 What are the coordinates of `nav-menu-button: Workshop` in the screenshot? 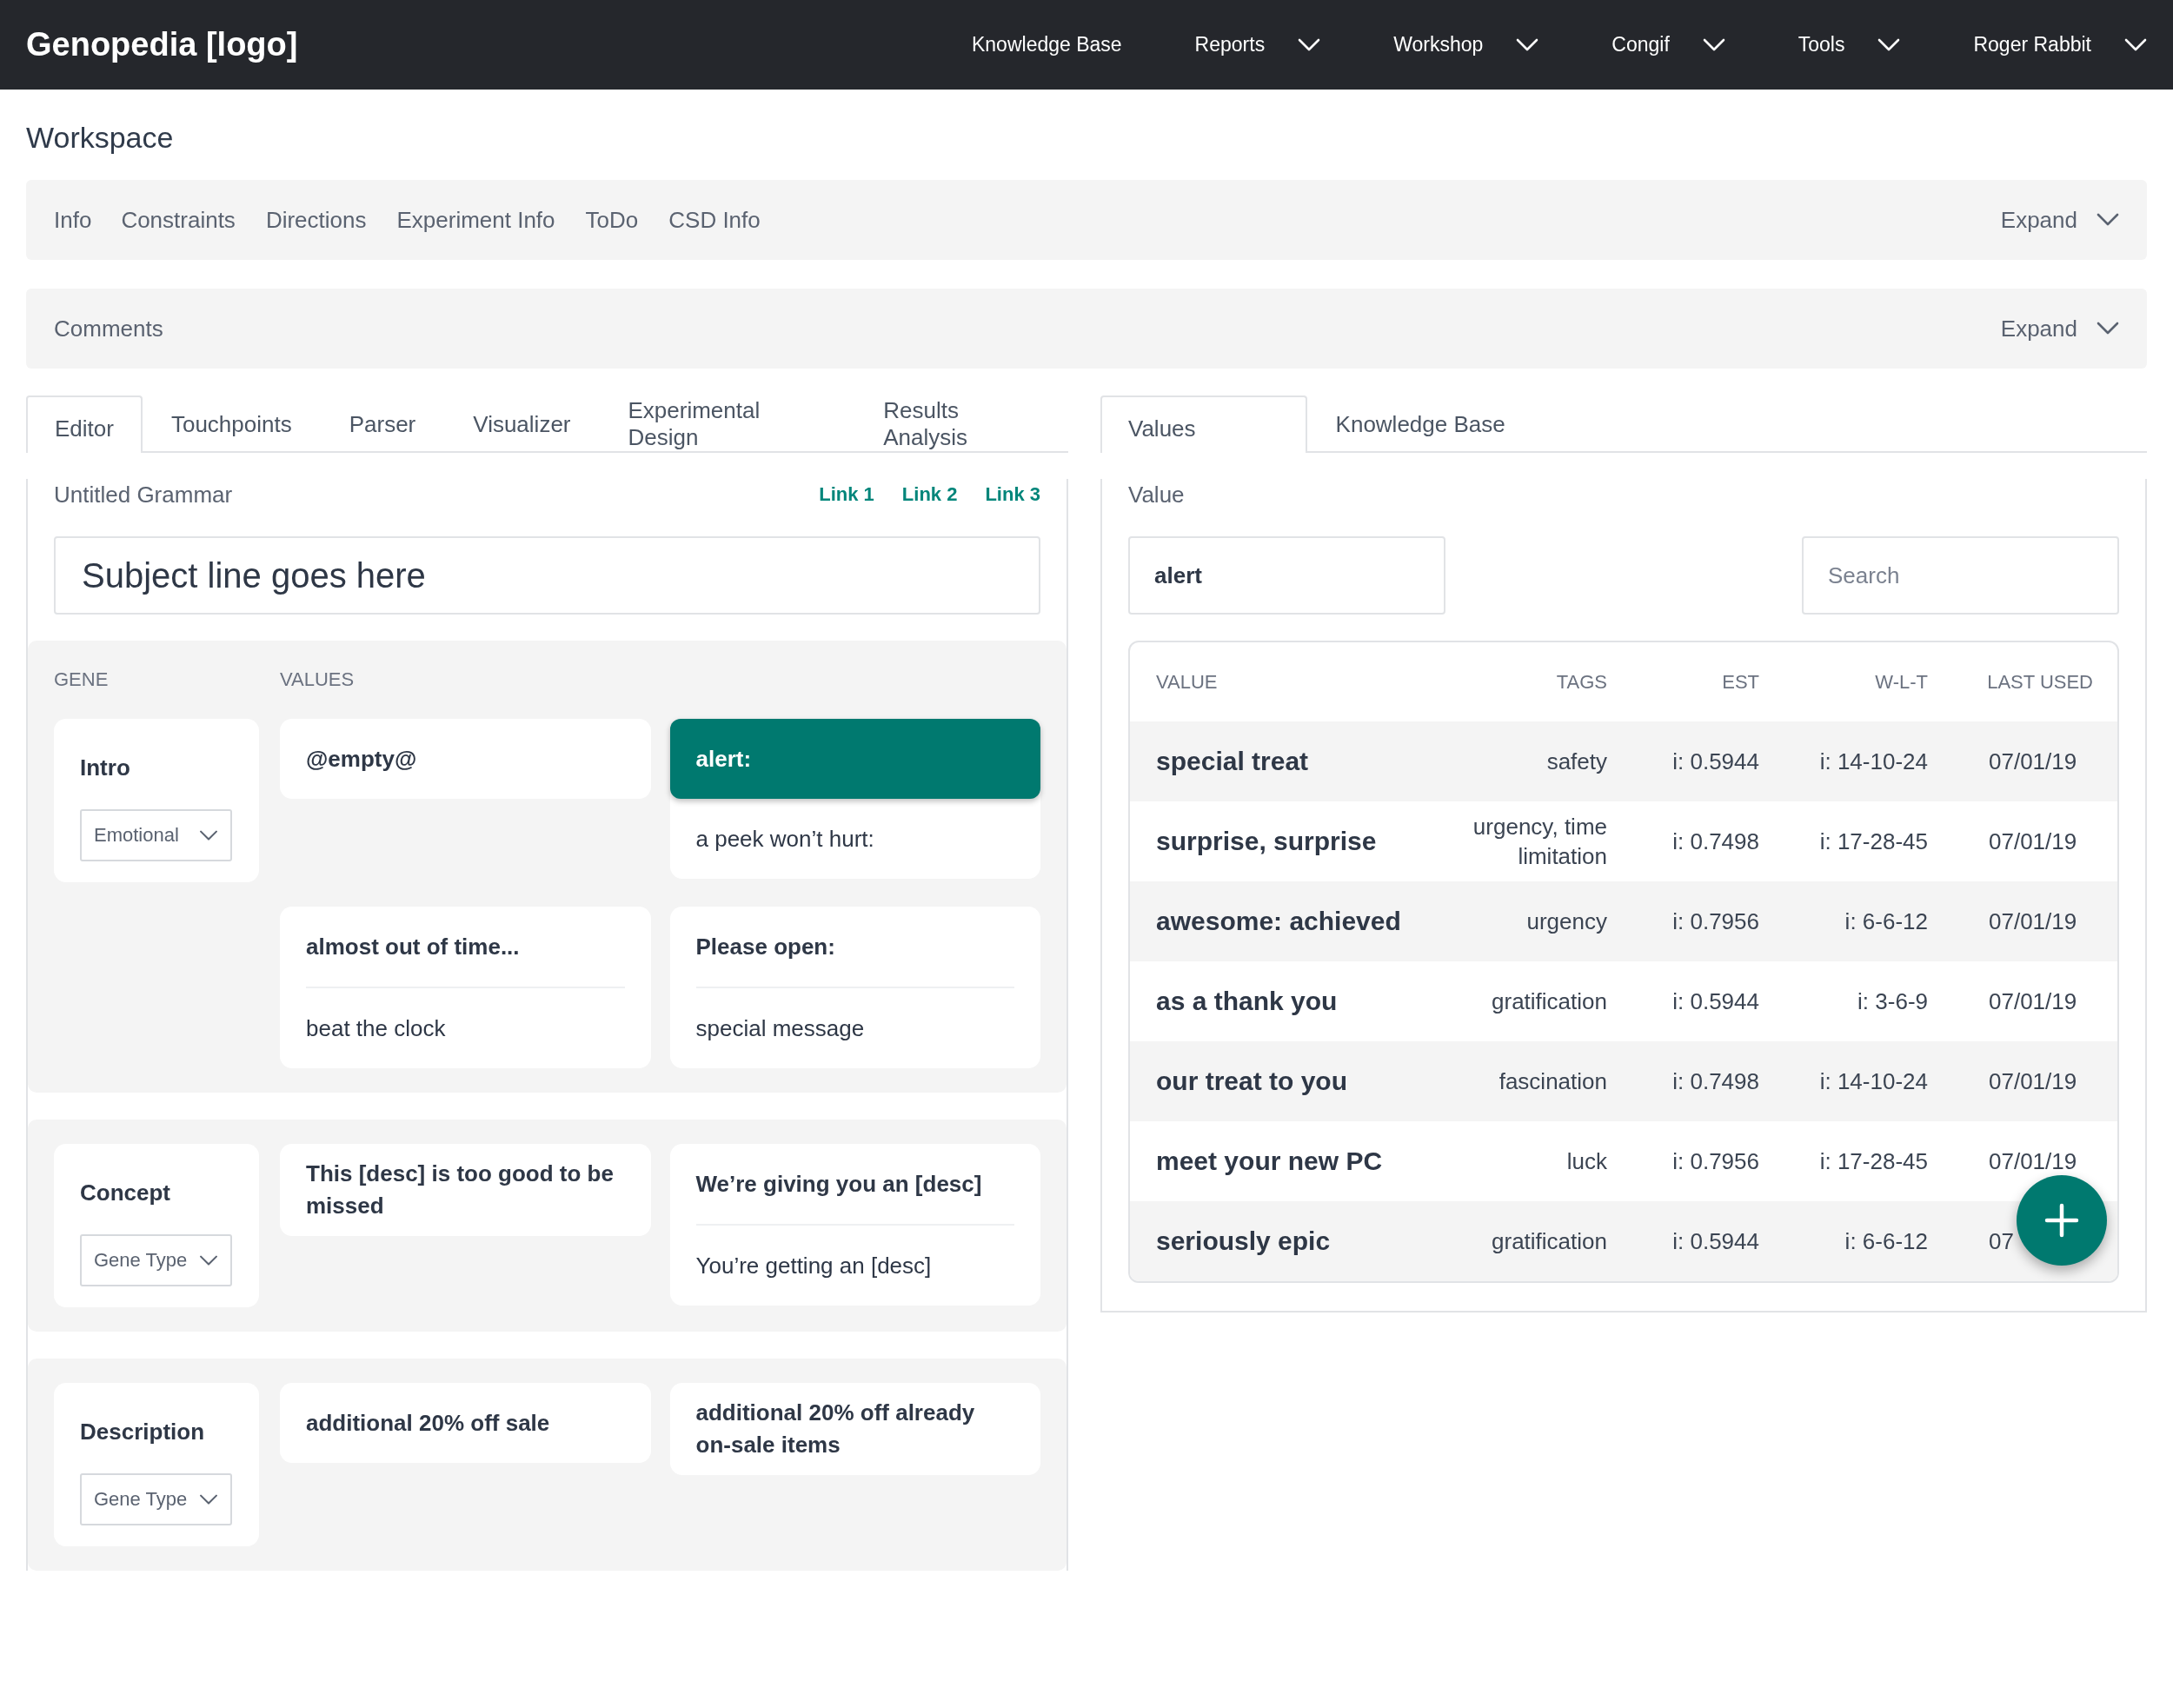 It's located at (1466, 44).